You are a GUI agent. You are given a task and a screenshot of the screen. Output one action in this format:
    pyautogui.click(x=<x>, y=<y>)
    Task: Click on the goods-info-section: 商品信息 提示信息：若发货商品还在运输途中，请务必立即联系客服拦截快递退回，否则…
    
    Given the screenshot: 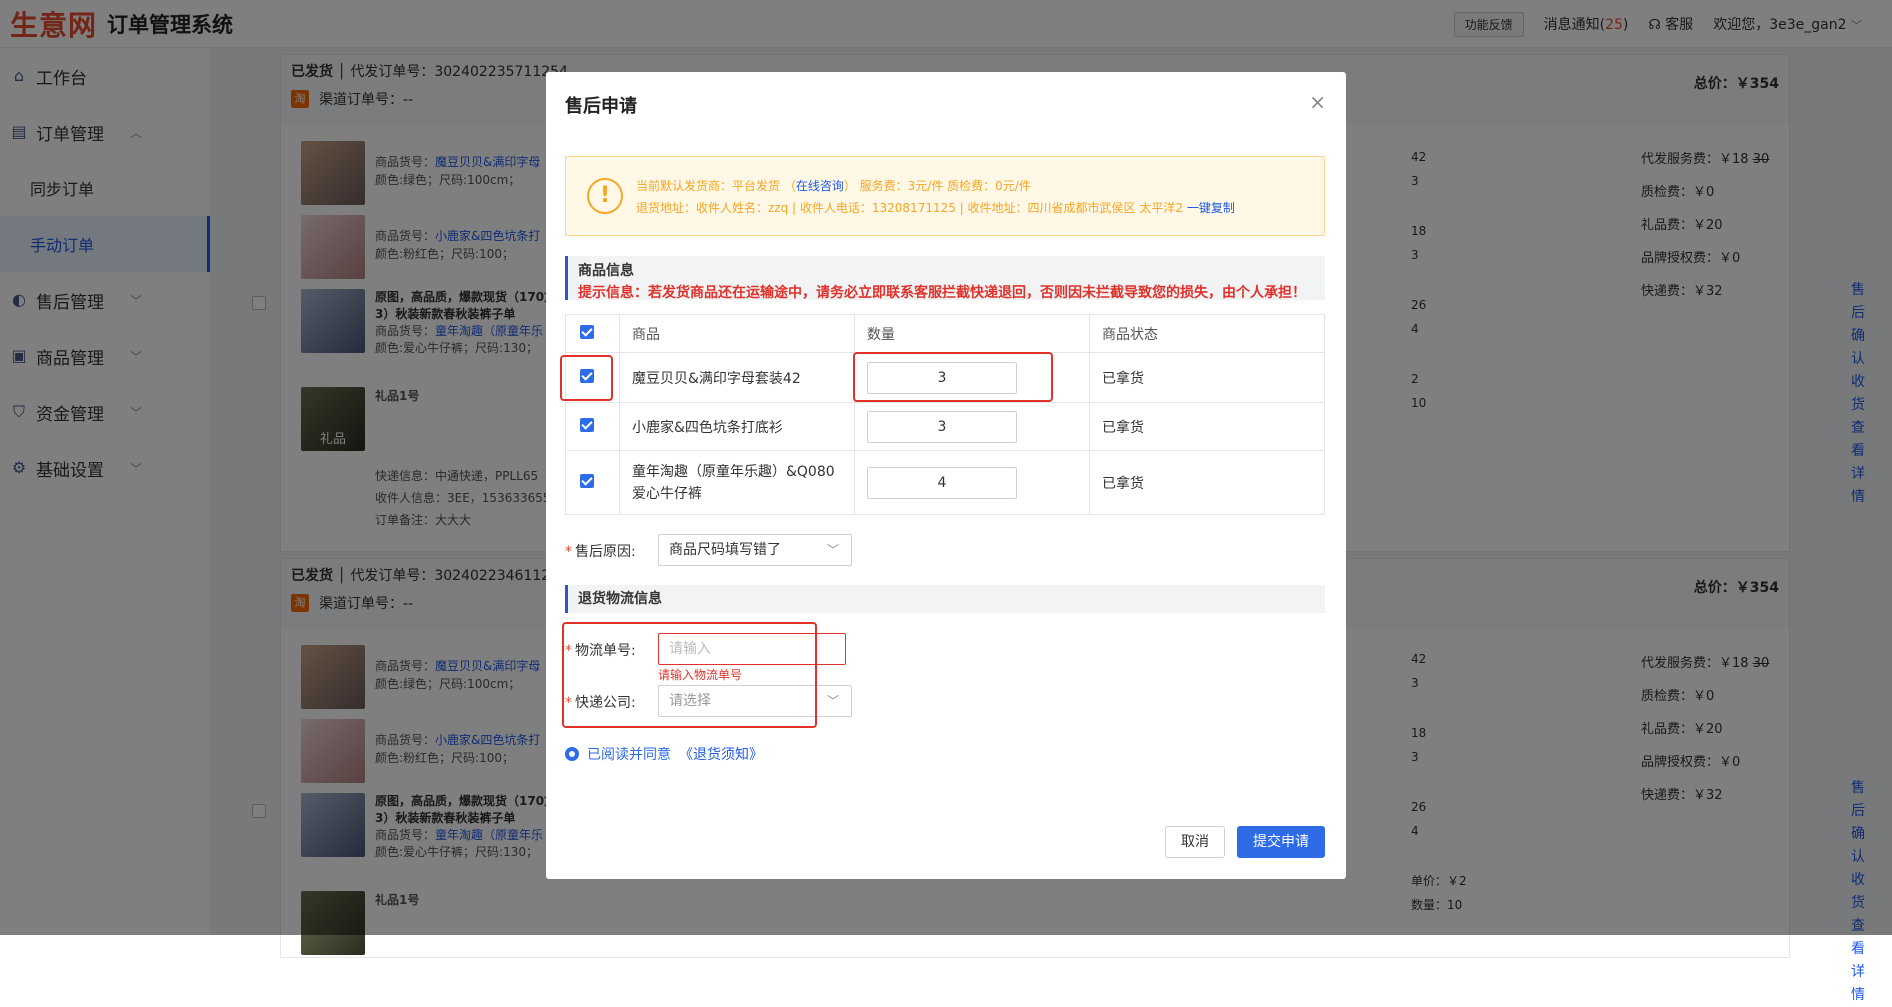 What is the action you would take?
    pyautogui.click(x=945, y=278)
    